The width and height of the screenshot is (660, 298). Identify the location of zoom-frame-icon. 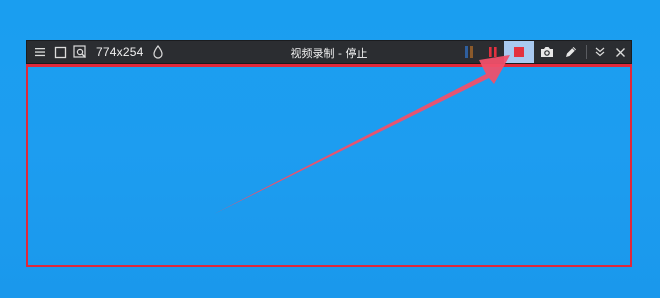
(79, 51).